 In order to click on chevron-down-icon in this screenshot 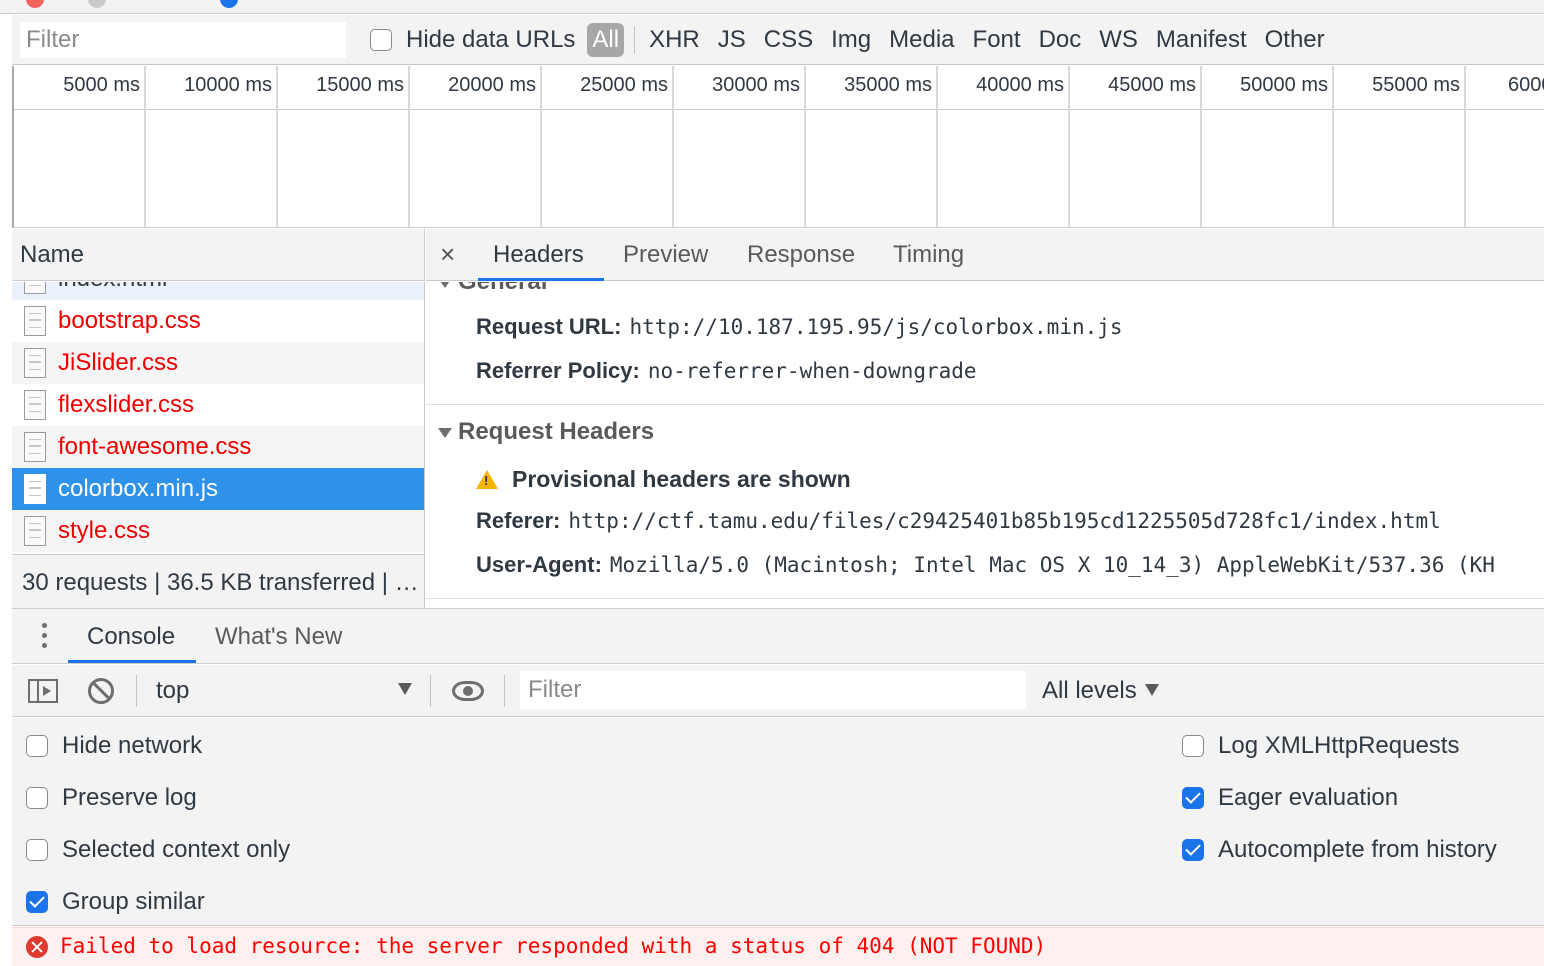, I will do `click(1151, 690)`.